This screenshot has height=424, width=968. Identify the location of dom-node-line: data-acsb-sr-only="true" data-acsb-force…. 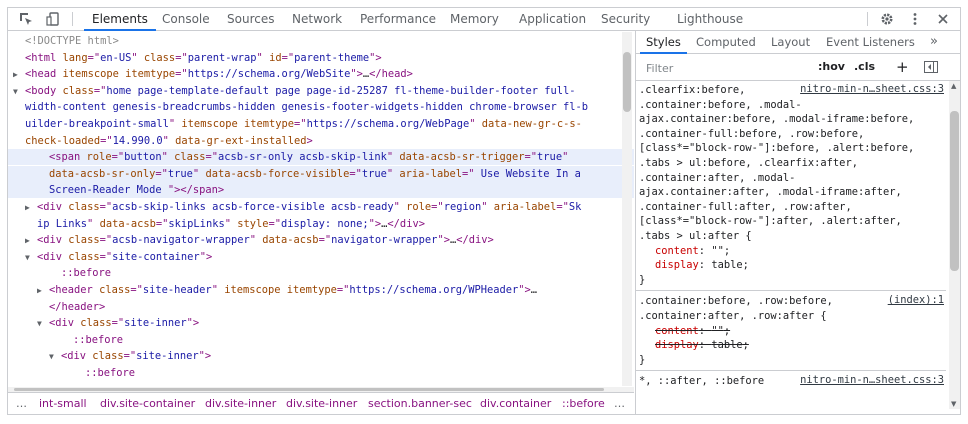
(321, 173).